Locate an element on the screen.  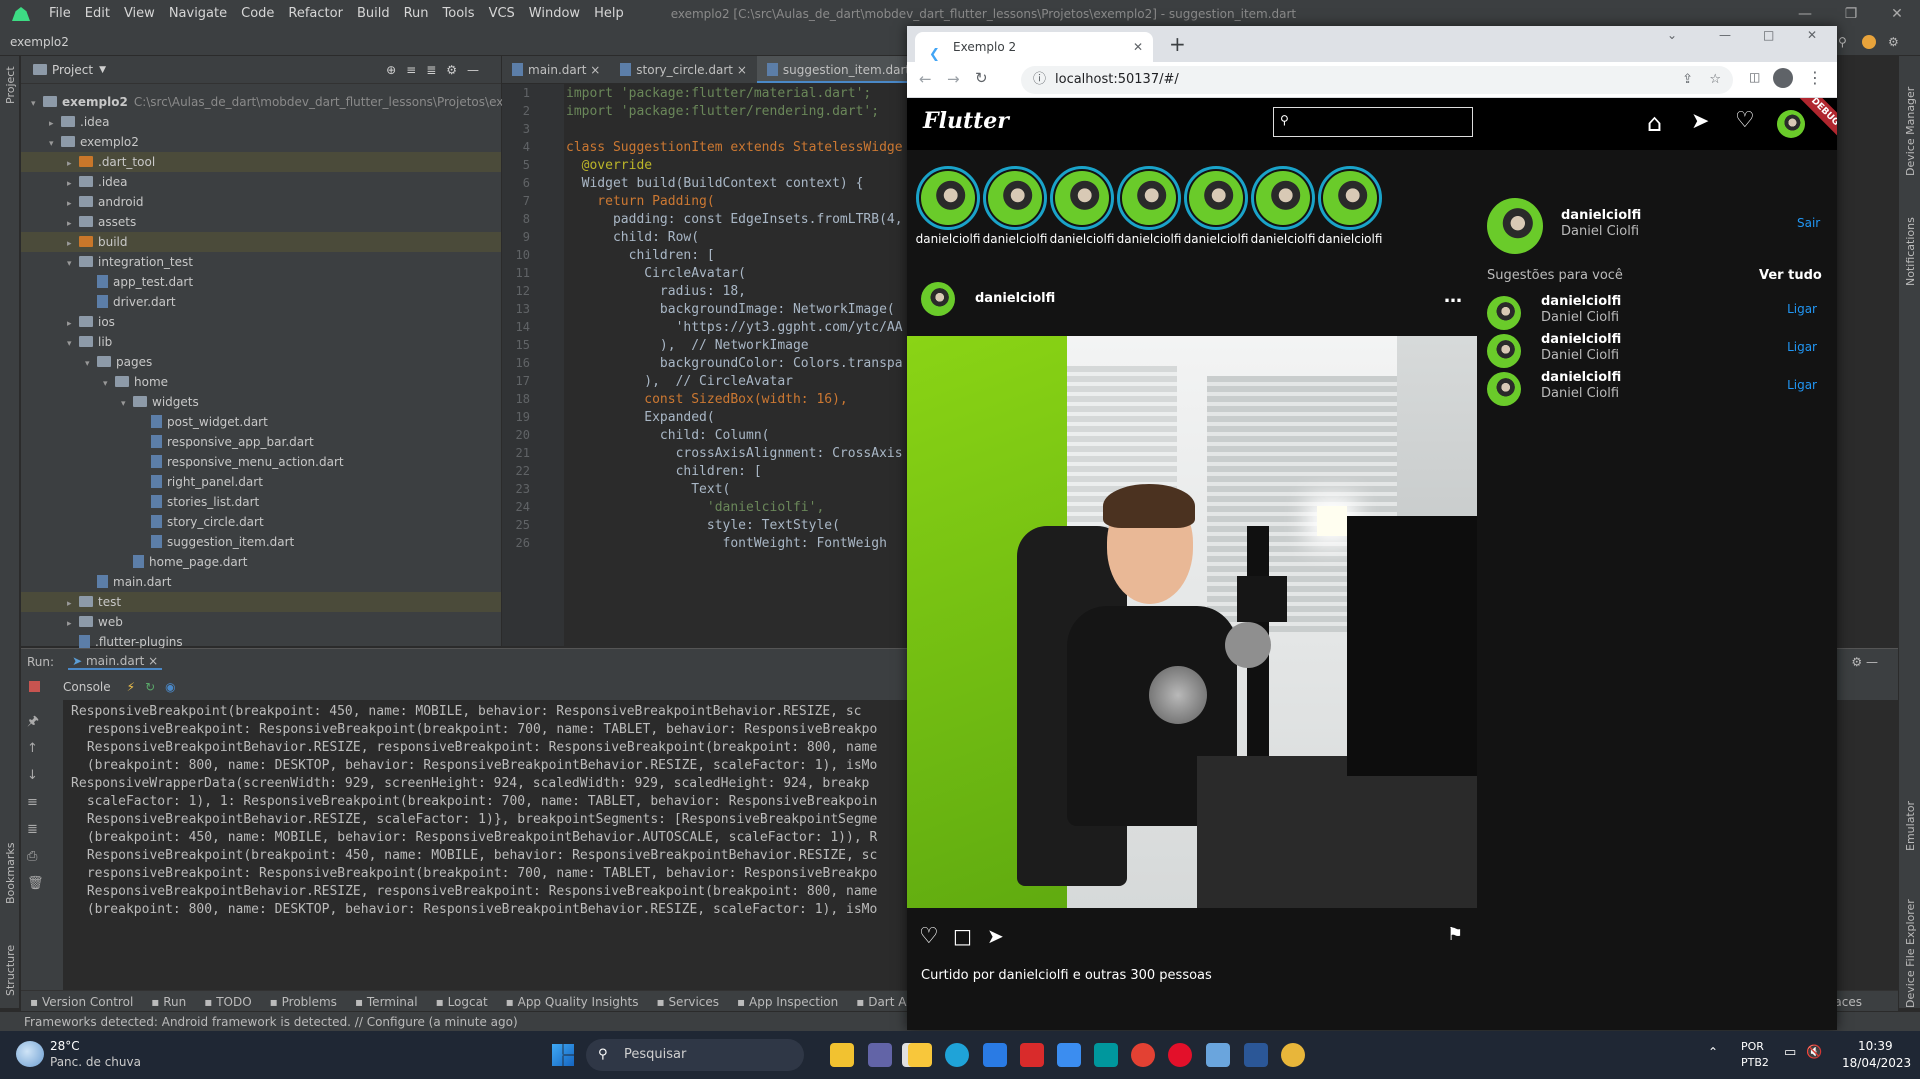
tab-search-icon: ⌄ is located at coordinates (1672, 35).